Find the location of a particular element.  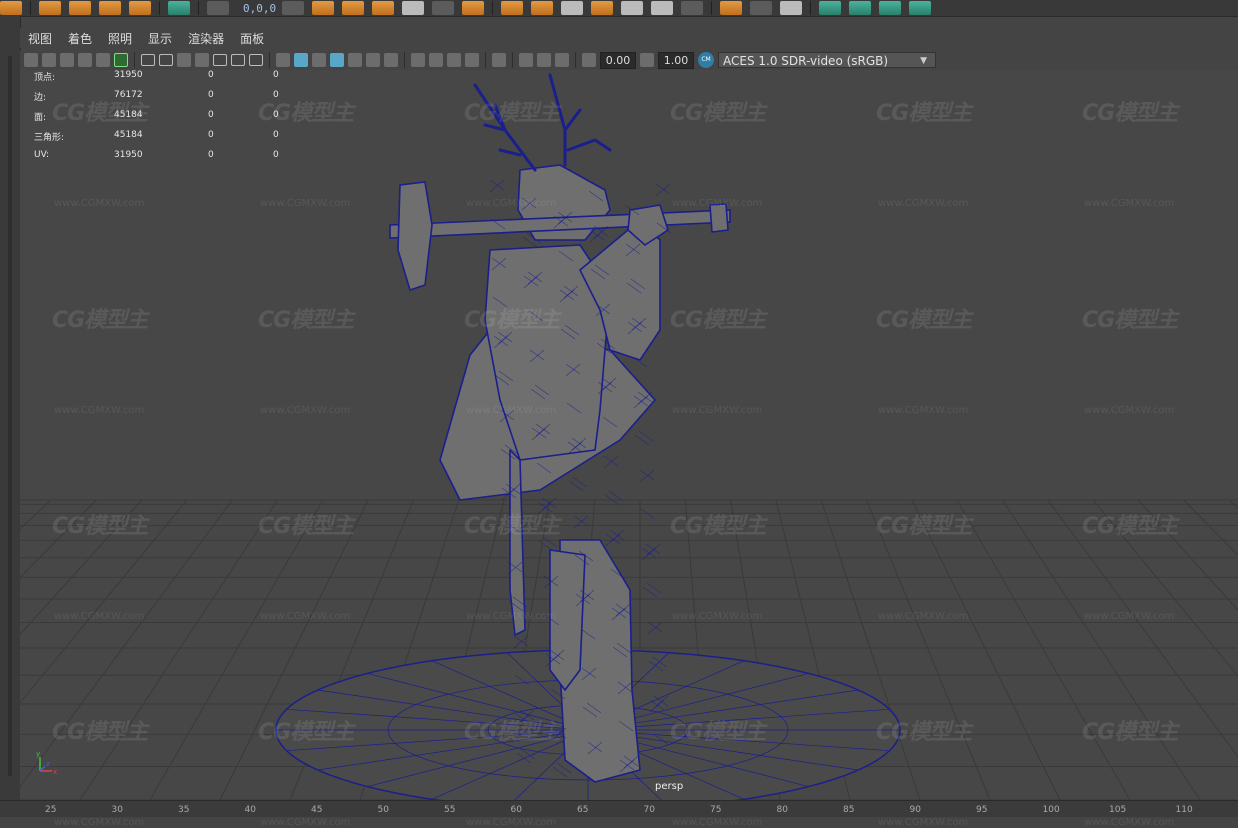

default-material-icon is located at coordinates (319, 60).